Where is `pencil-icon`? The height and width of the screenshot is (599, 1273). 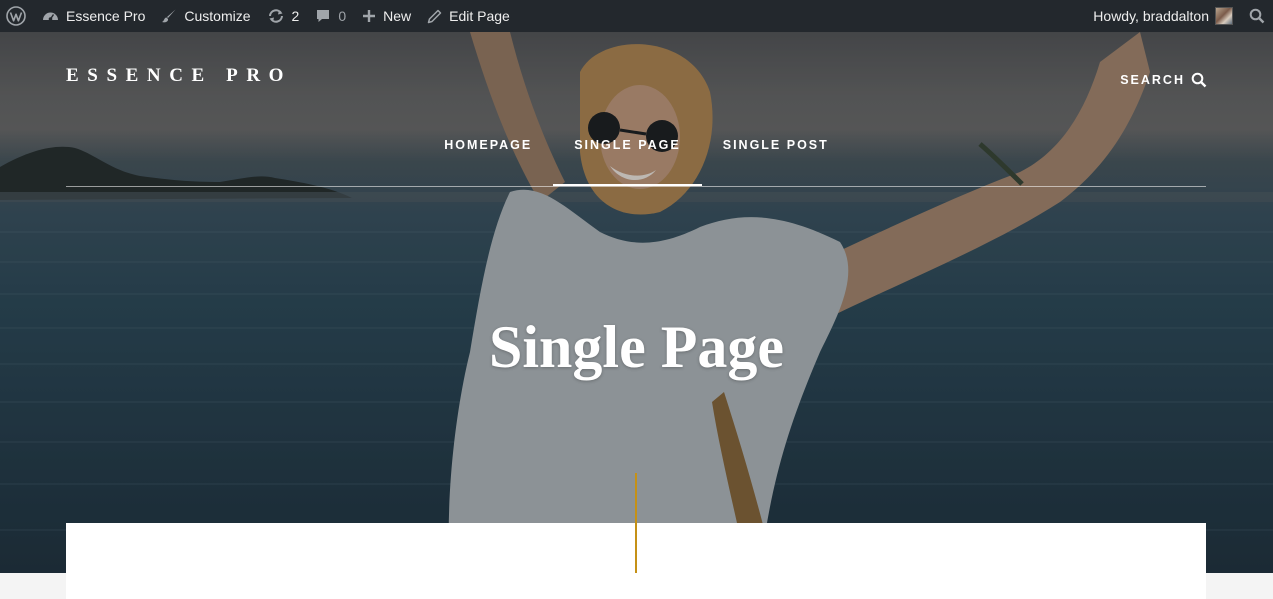 pencil-icon is located at coordinates (434, 16).